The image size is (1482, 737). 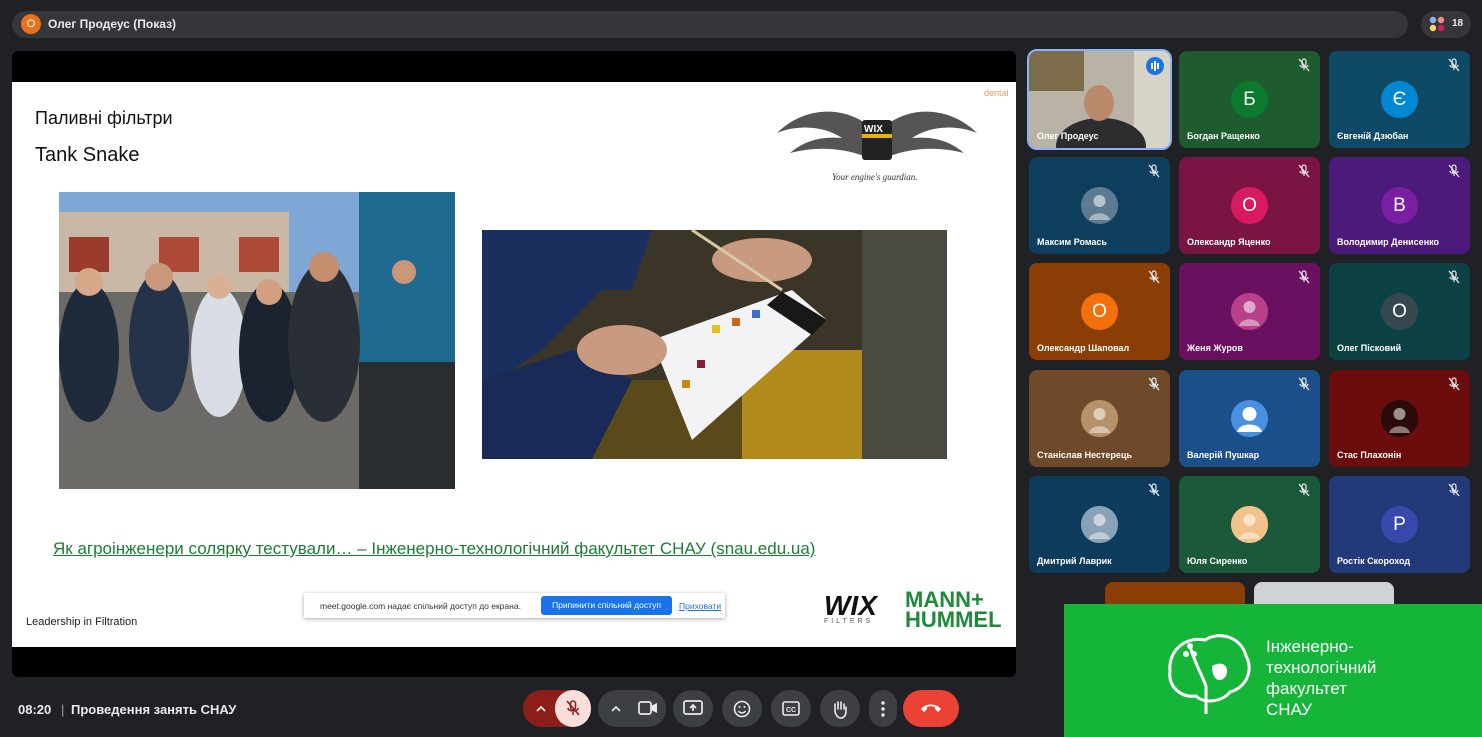 I want to click on leave-call-button, so click(x=931, y=708).